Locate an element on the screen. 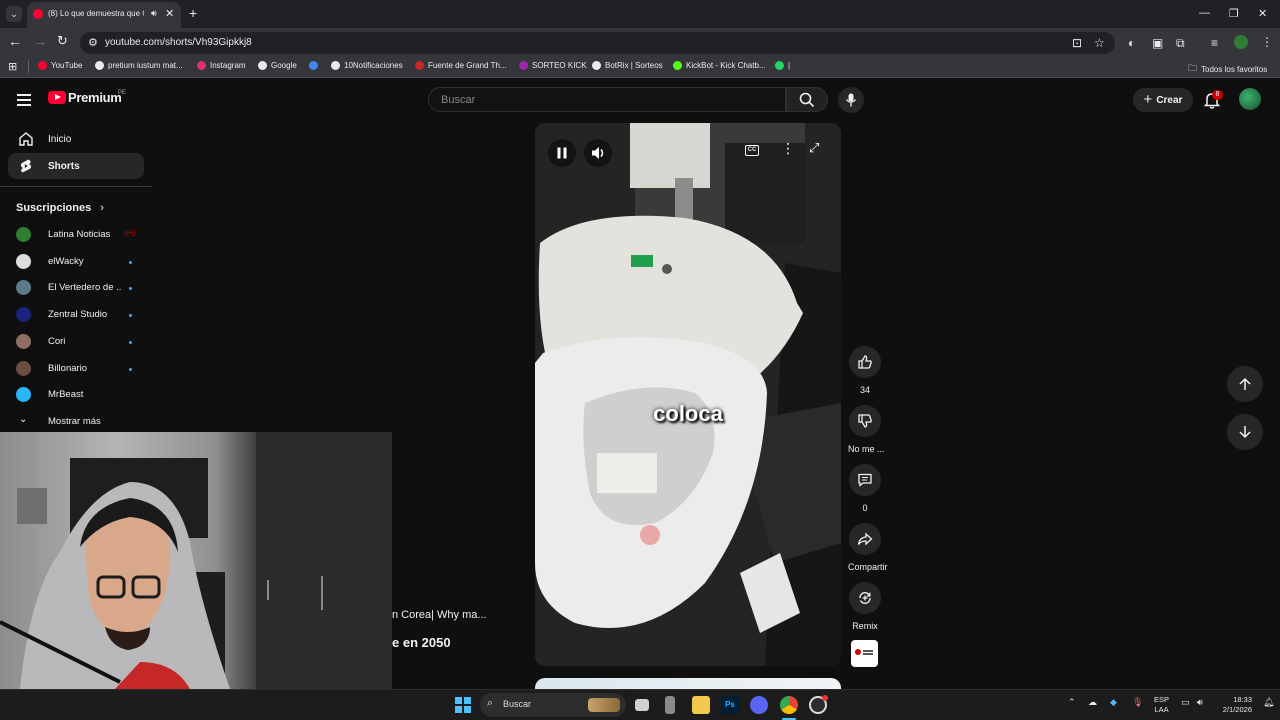  tray-app-icon: ☁ is located at coordinates (1092, 702).